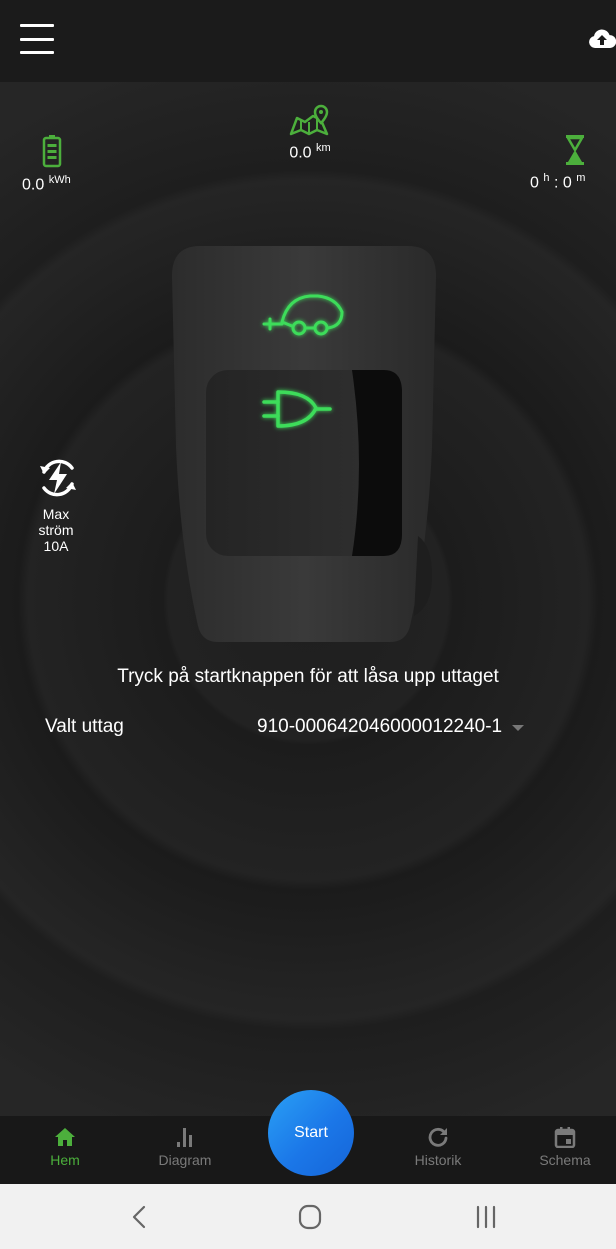 The height and width of the screenshot is (1249, 616). Describe the element at coordinates (65, 1137) in the screenshot. I see `home-icon` at that location.